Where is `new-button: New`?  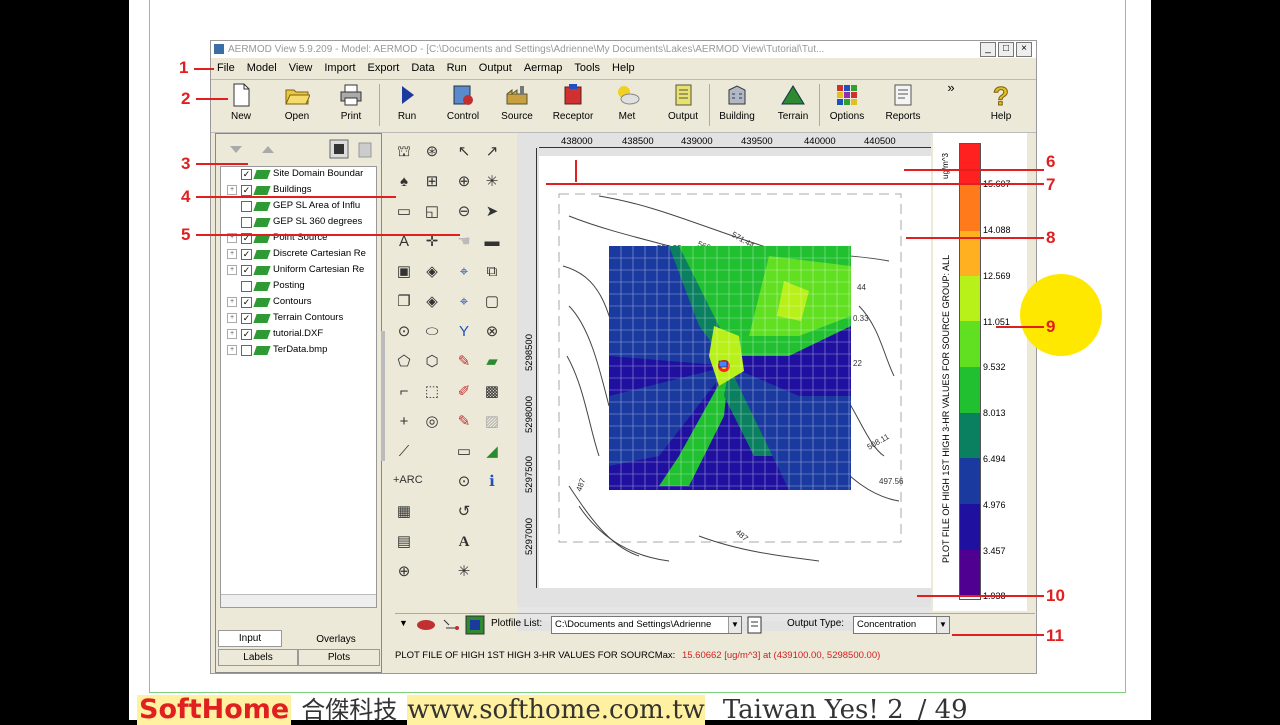
new-button: New is located at coordinates (241, 102).